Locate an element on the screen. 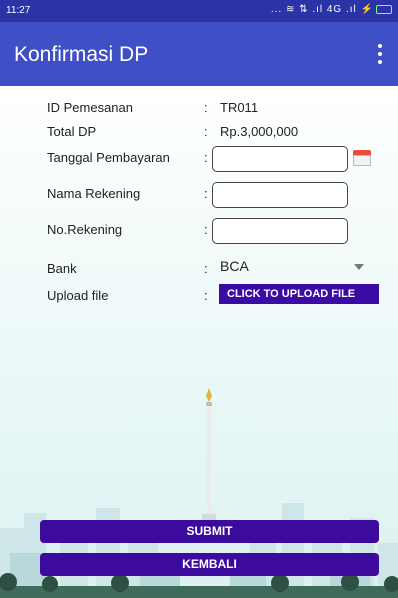 Image resolution: width=398 pixels, height=598 pixels. account-number-row: No.Rekening : is located at coordinates (217, 231).